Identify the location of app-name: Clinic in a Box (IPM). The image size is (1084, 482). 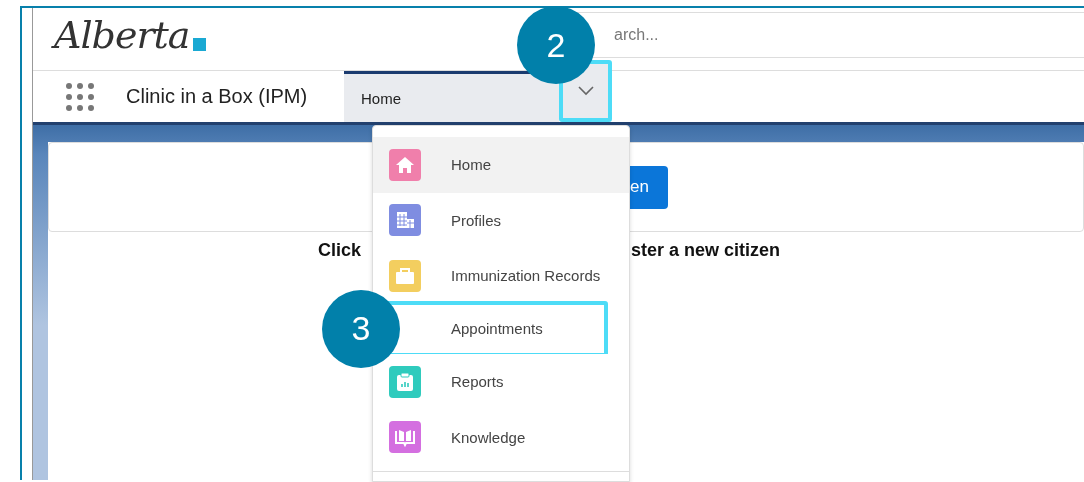
(217, 96).